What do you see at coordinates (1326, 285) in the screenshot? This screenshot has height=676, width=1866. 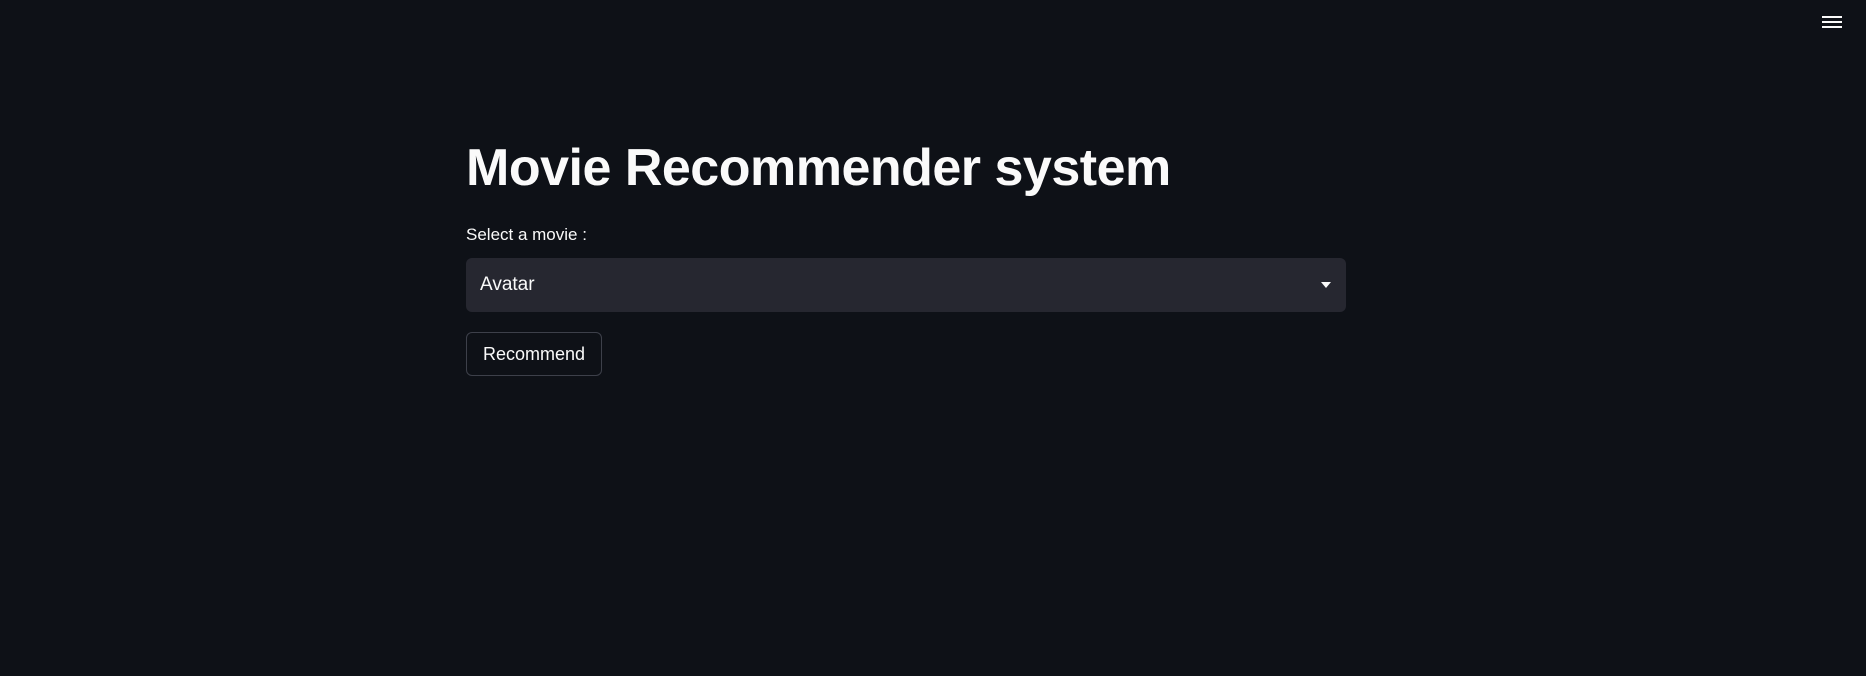 I see `chevron-down-icon` at bounding box center [1326, 285].